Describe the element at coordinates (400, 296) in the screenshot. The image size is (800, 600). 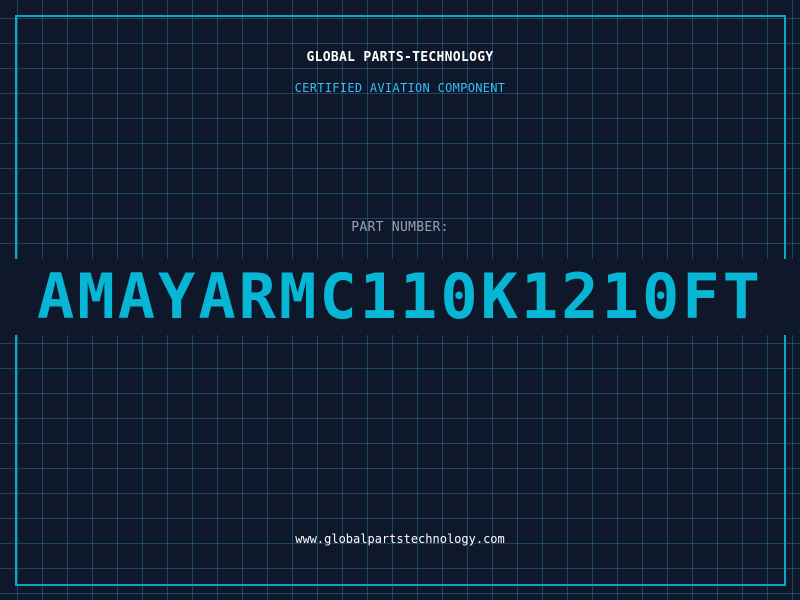
I see `part-number-value: AMAYARMC110K1210FT` at that location.